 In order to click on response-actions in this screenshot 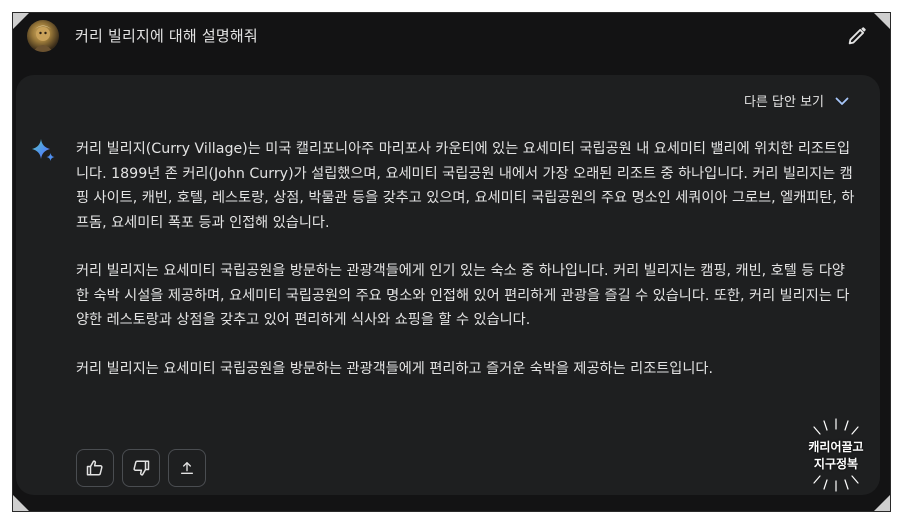, I will do `click(141, 468)`.